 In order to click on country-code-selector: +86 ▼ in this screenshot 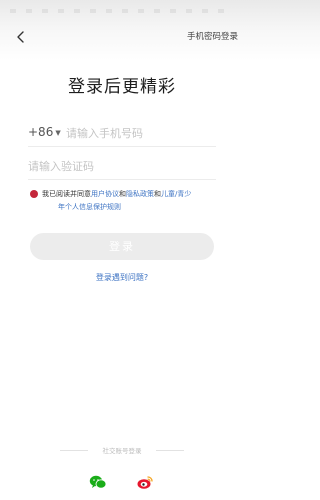, I will do `click(44, 132)`.